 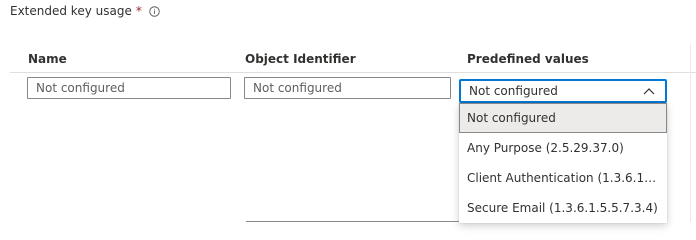 What do you see at coordinates (129, 88) in the screenshot?
I see `name-input` at bounding box center [129, 88].